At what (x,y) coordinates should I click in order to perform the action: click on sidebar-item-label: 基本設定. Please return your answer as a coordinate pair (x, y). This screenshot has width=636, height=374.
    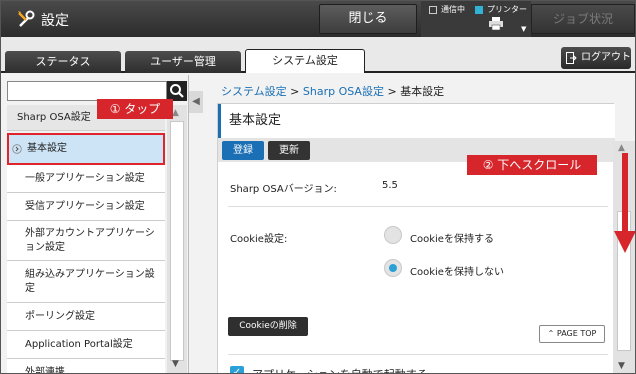
    Looking at the image, I should click on (47, 148).